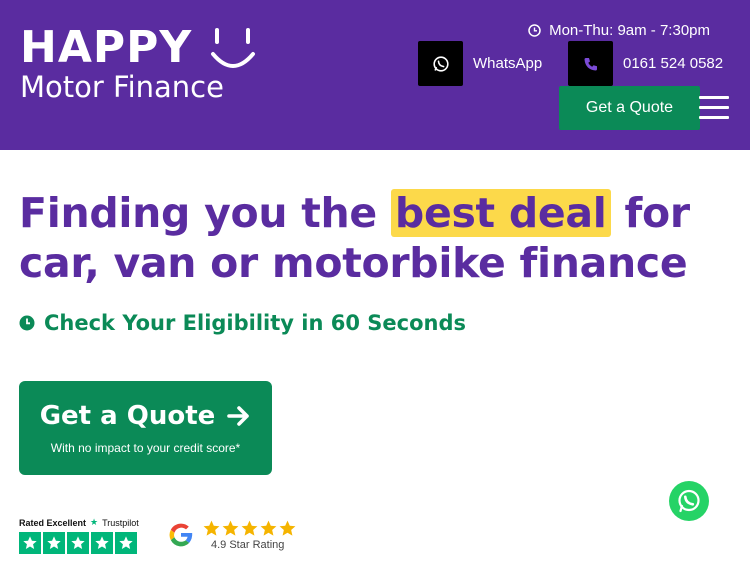 The image size is (750, 563). What do you see at coordinates (629, 108) in the screenshot?
I see `header-get-quote-button: Get a Quote` at bounding box center [629, 108].